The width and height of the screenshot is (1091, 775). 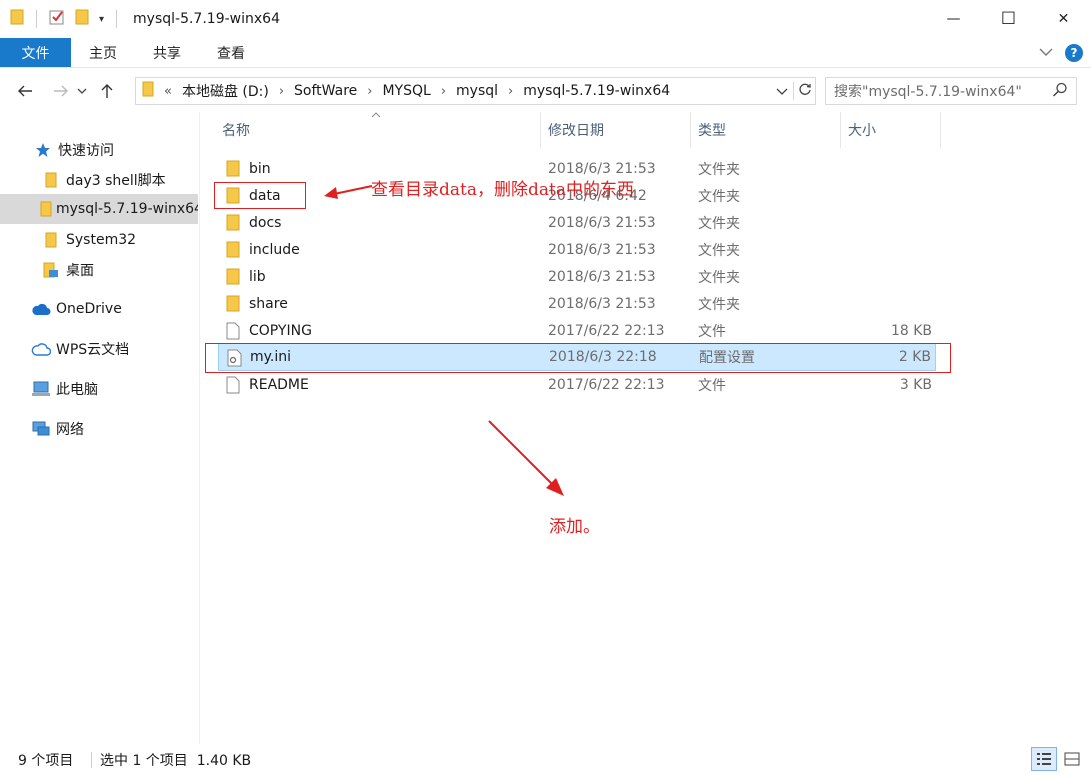 I want to click on breadcrumb-overflow: «, so click(x=168, y=91).